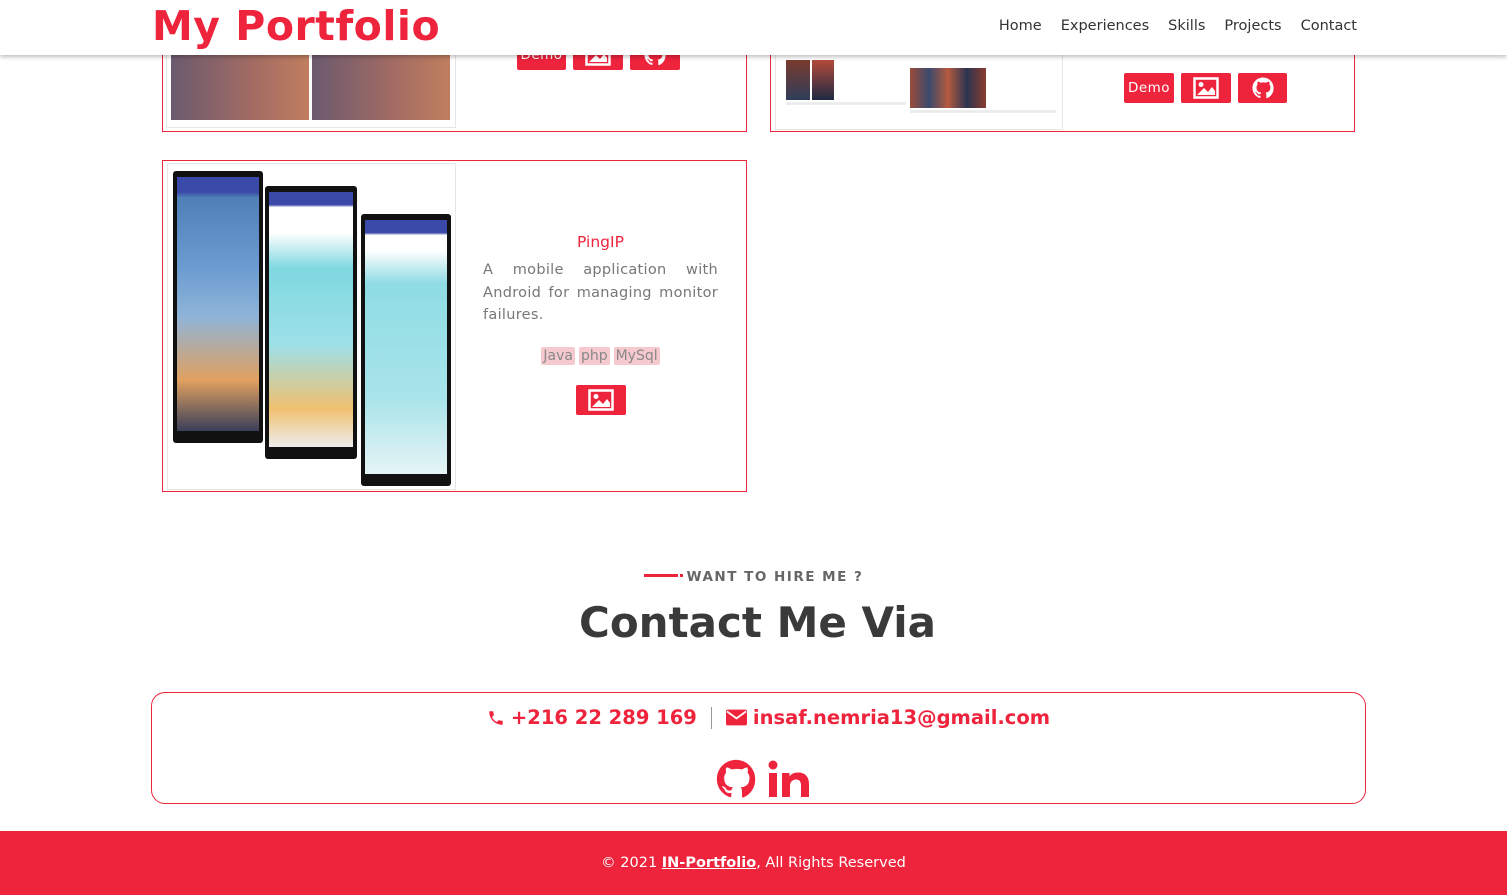  What do you see at coordinates (636, 355) in the screenshot?
I see `tag-mysql: MySql` at bounding box center [636, 355].